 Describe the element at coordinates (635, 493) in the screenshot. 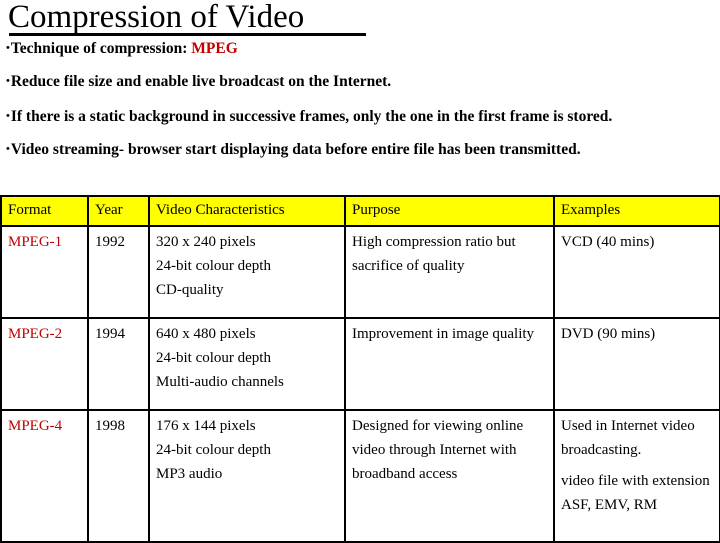

I see `example-paragraph: video file with extension ASF, EMV, RM` at that location.